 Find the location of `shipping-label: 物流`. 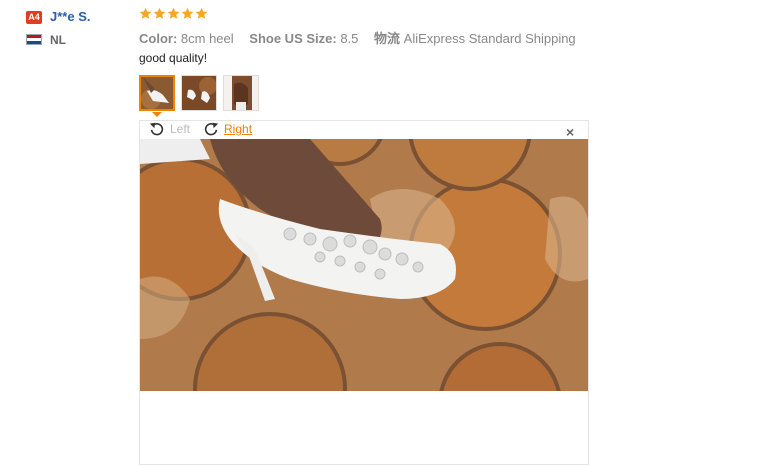

shipping-label: 物流 is located at coordinates (387, 38).